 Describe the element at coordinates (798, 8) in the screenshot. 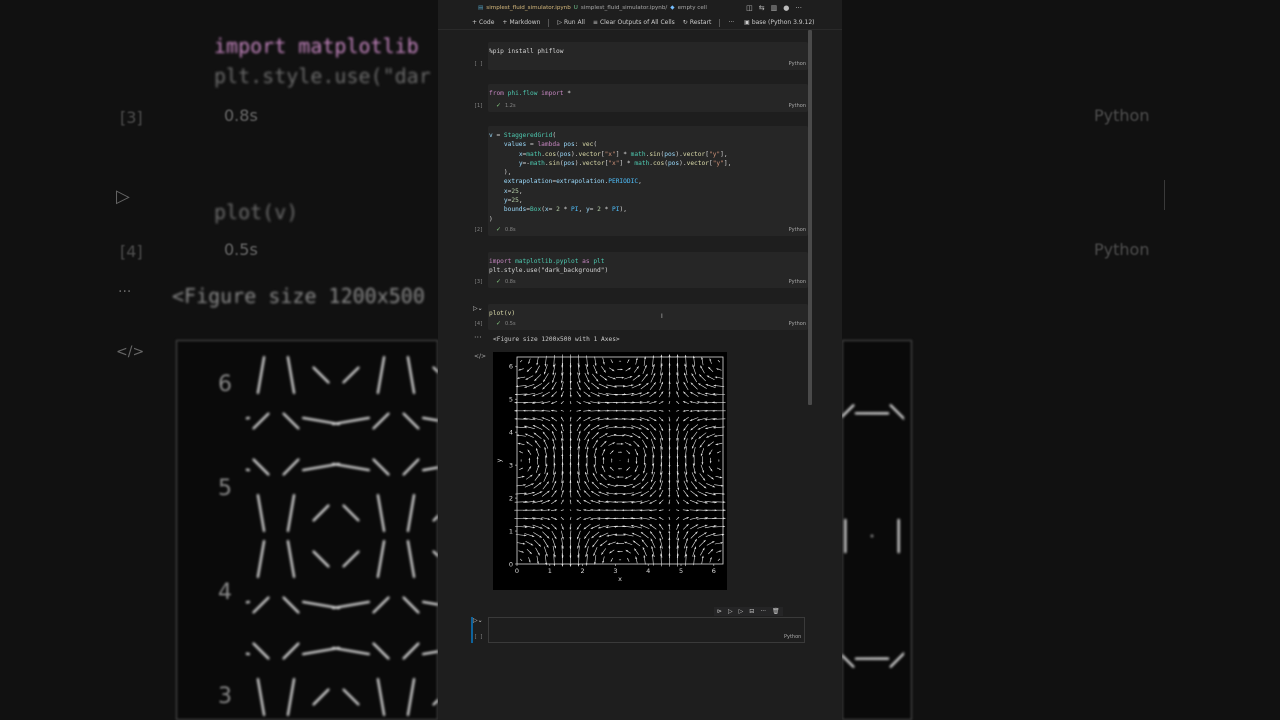

I see `more-actions-icon: ···` at that location.